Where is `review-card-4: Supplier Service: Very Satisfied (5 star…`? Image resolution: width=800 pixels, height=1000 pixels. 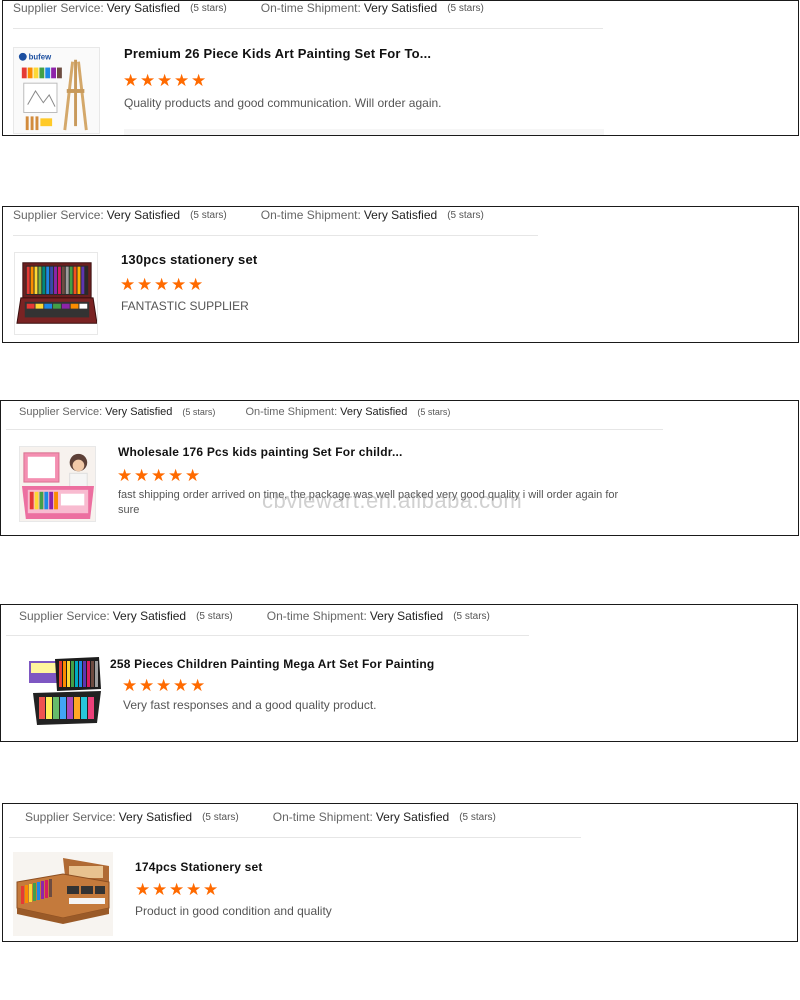
review-card-4: Supplier Service: Very Satisfied (5 star… is located at coordinates (399, 673).